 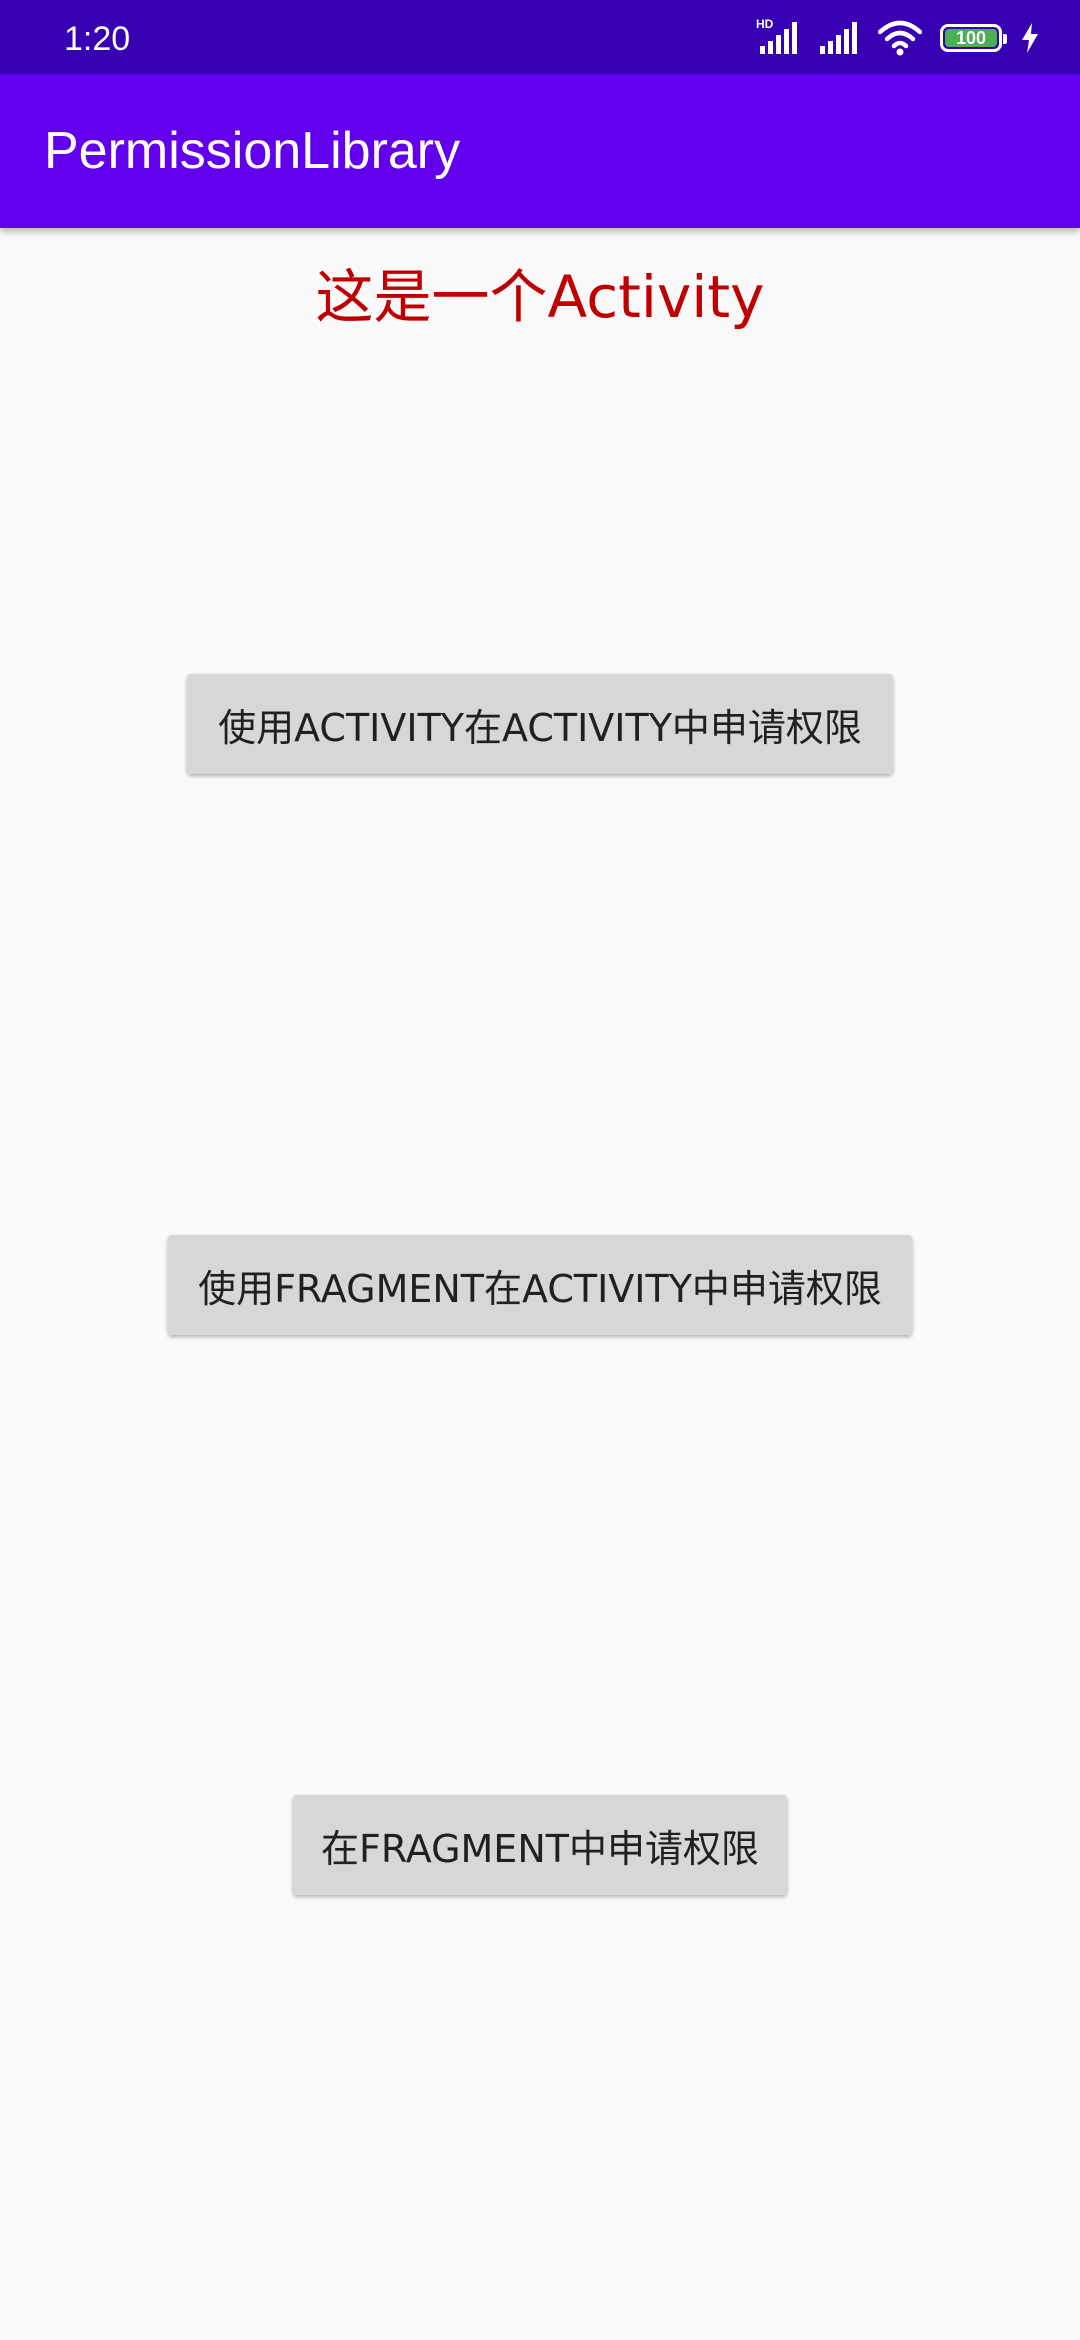 What do you see at coordinates (97, 39) in the screenshot?
I see `status-time: 1:20` at bounding box center [97, 39].